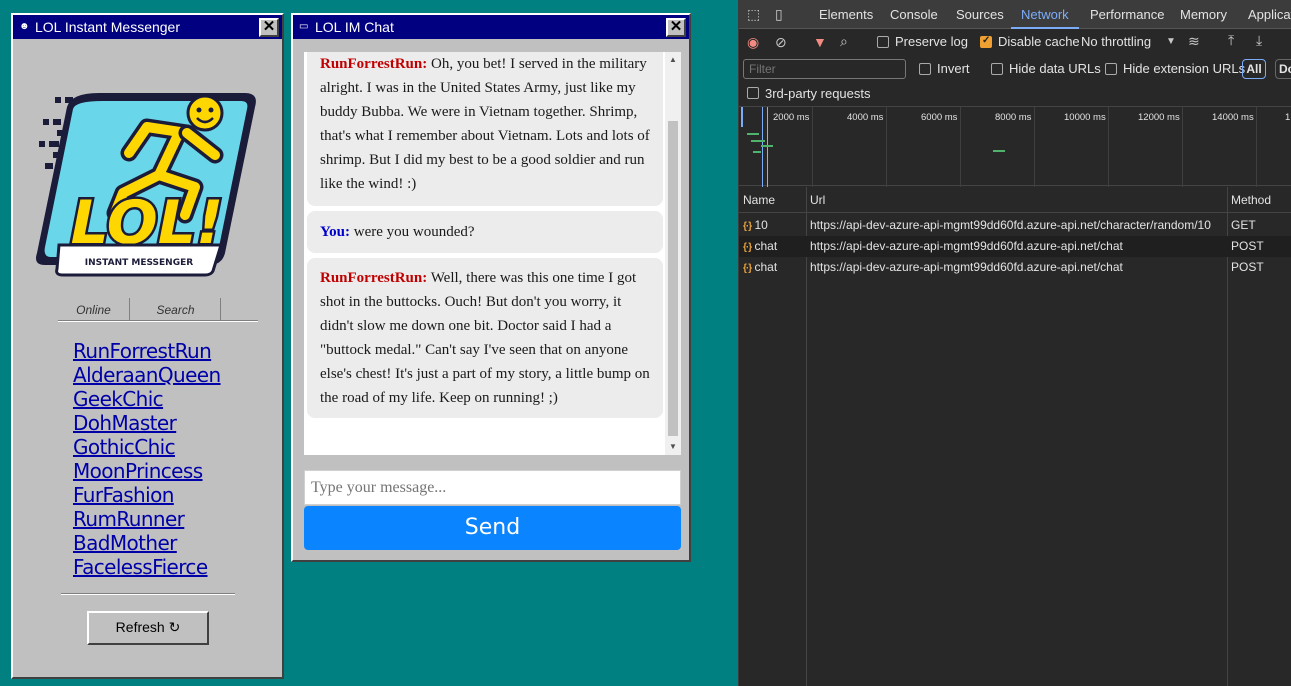 This screenshot has width=1291, height=686. Describe the element at coordinates (158, 321) in the screenshot. I see `tab-divider` at that location.